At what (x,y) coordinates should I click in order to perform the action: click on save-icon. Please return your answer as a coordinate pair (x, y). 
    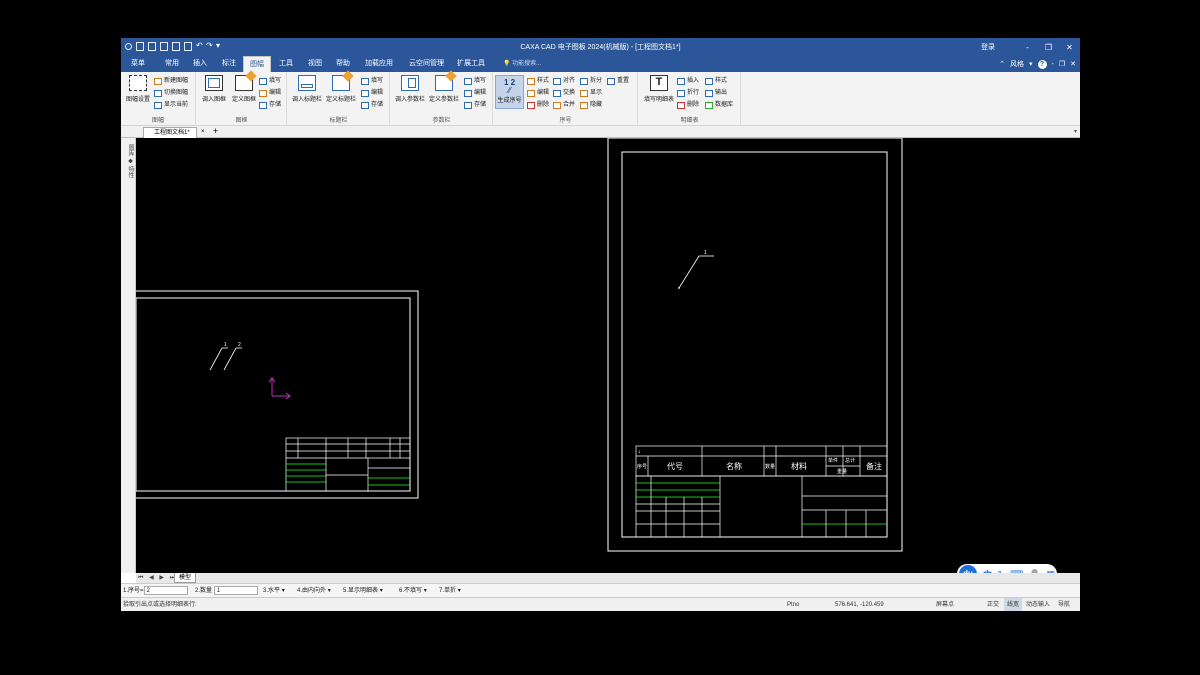
    Looking at the image, I should click on (263, 105).